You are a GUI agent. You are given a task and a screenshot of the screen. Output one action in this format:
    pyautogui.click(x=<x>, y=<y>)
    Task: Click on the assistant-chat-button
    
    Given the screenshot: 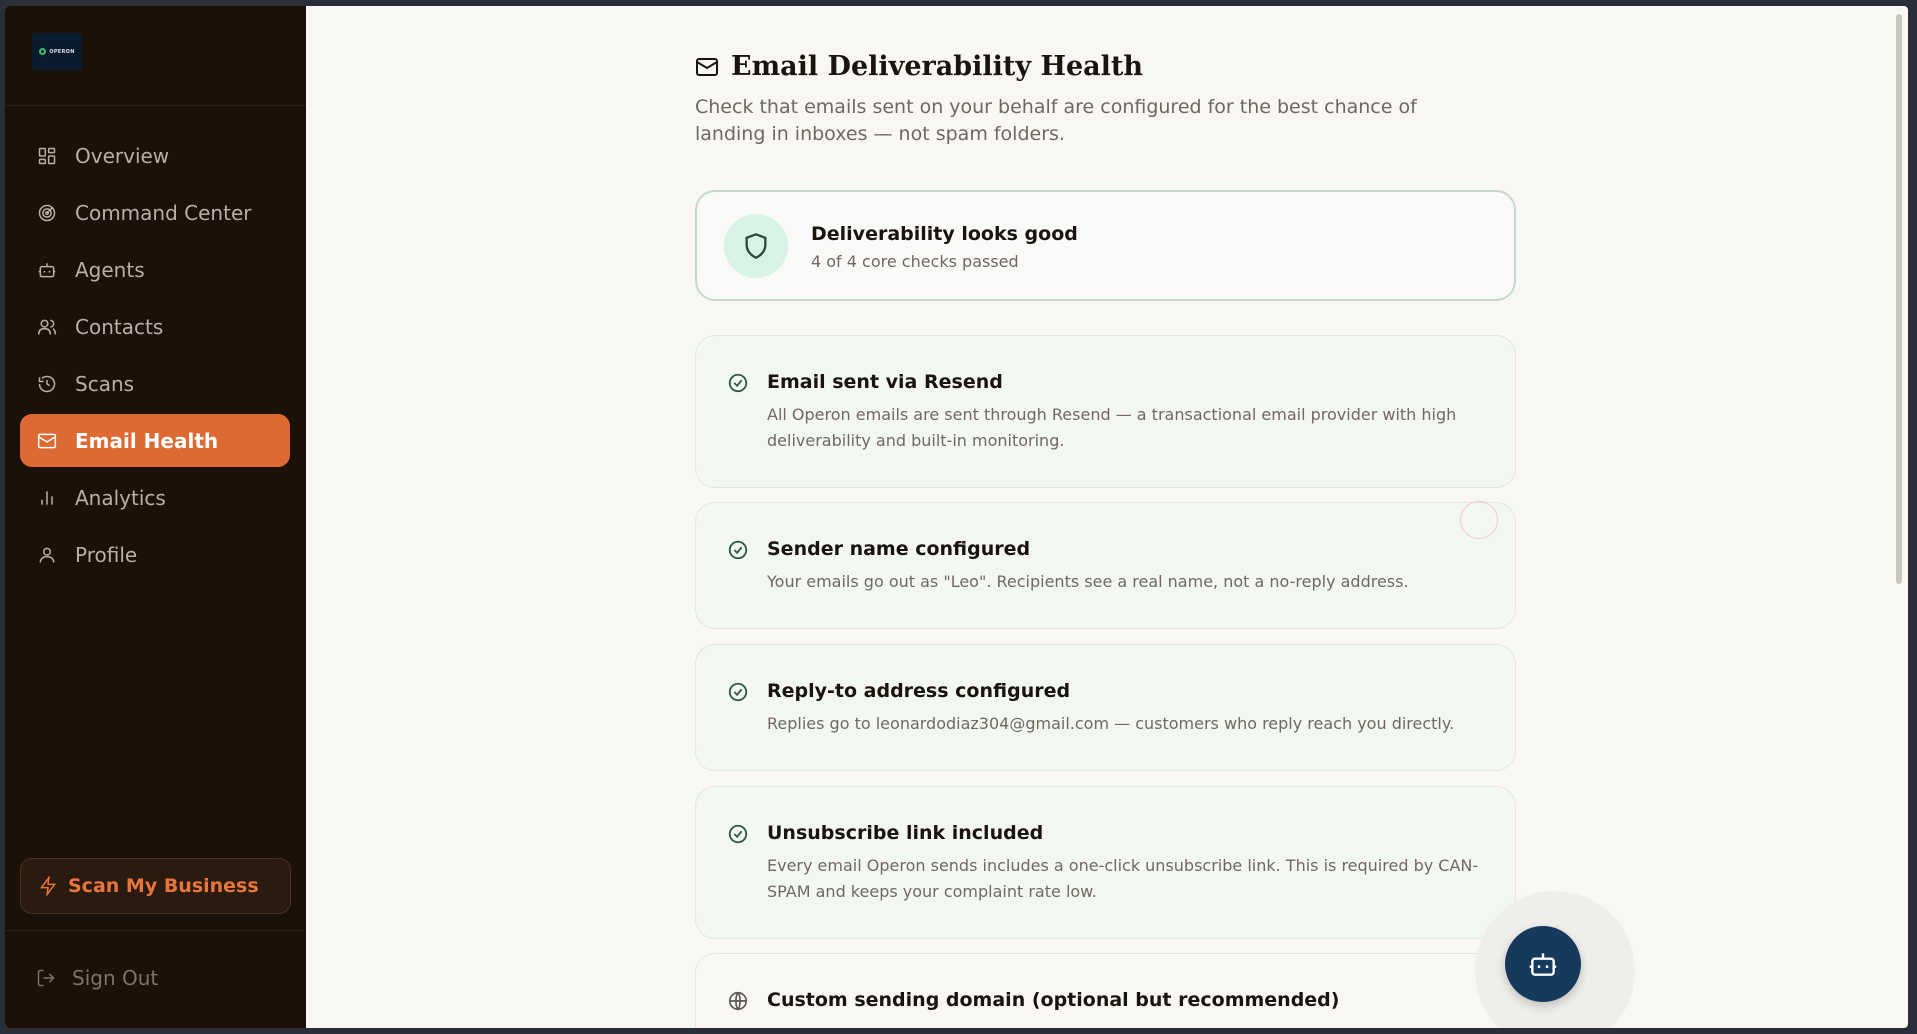 What is the action you would take?
    pyautogui.click(x=1543, y=964)
    